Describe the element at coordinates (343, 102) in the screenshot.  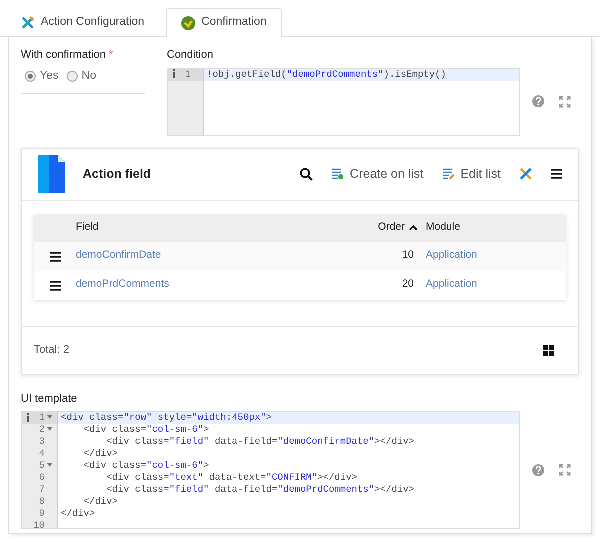
I see `code-editor: 1 !obj.getField("demoPrdComments").isEmpty()` at that location.